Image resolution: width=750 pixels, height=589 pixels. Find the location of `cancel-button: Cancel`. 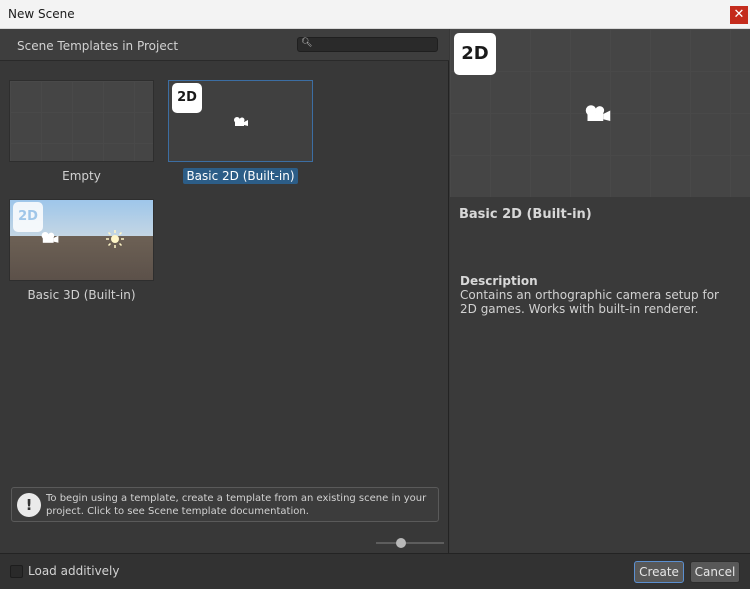

cancel-button: Cancel is located at coordinates (715, 572).